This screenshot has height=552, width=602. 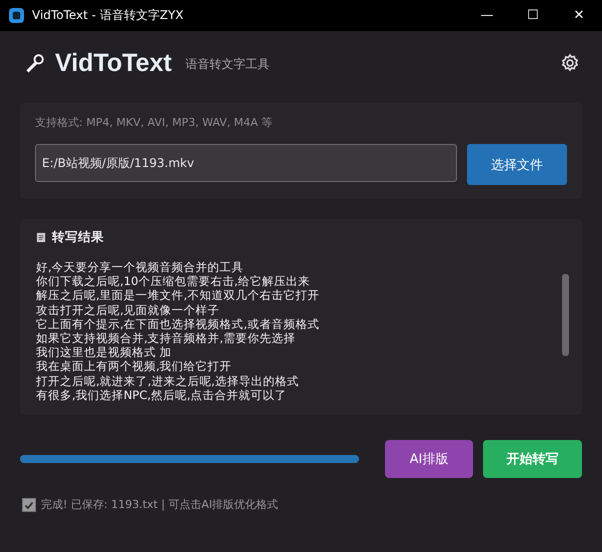 I want to click on window-control-button: ✕, so click(x=579, y=15).